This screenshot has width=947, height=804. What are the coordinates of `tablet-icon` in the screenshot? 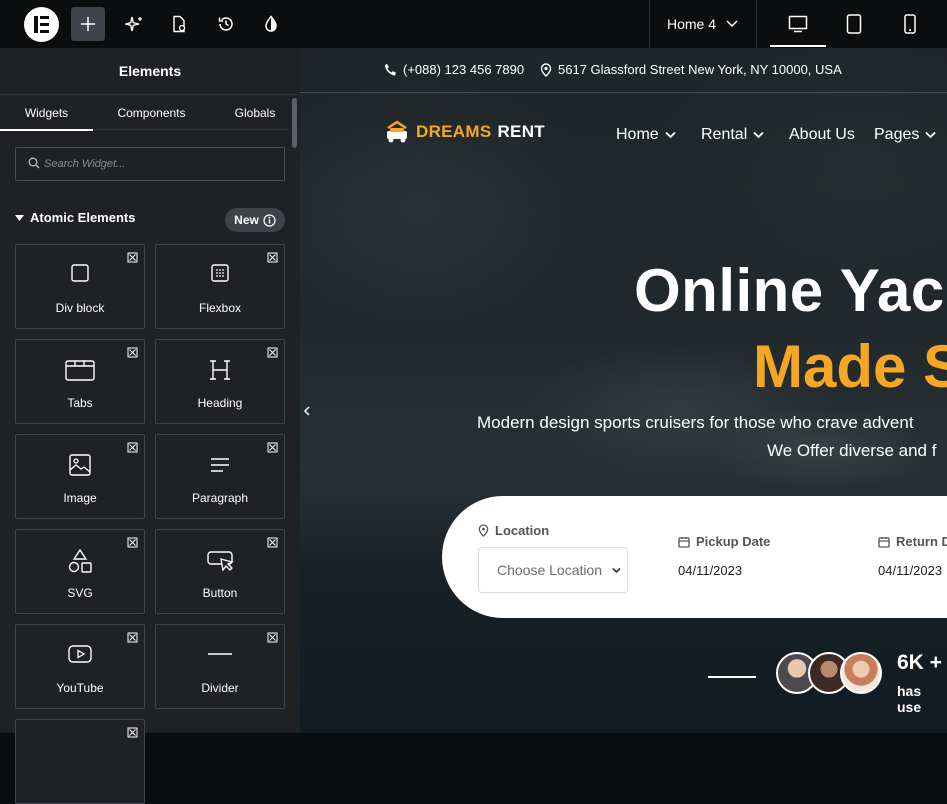 It's located at (854, 24).